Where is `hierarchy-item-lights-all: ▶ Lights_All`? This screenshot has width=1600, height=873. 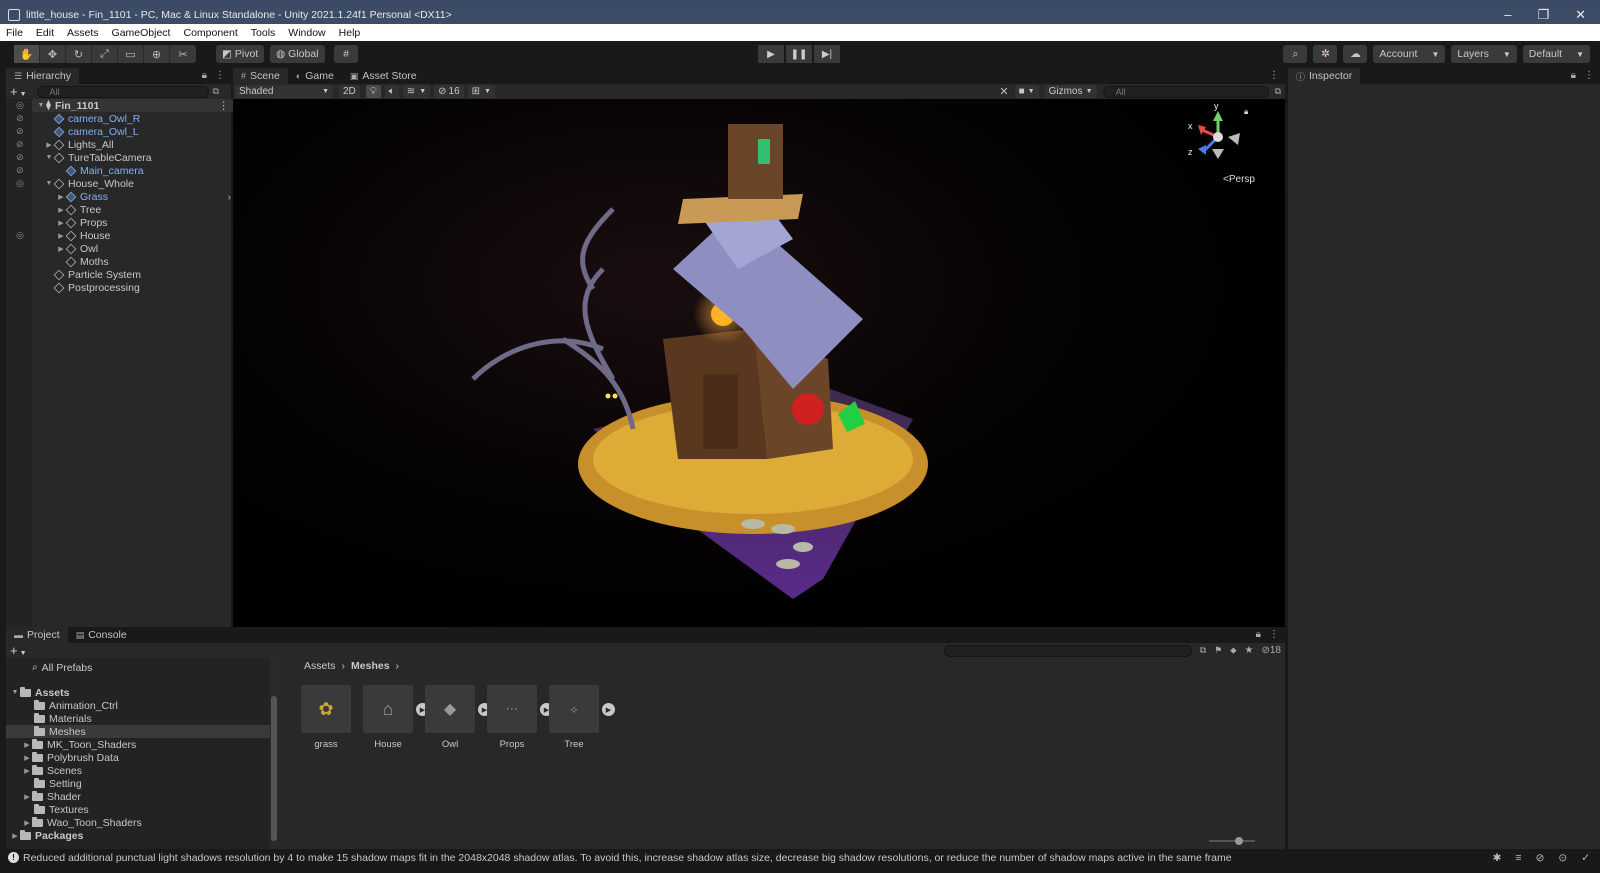
hierarchy-item-lights-all: ▶ Lights_All is located at coordinates (78, 144).